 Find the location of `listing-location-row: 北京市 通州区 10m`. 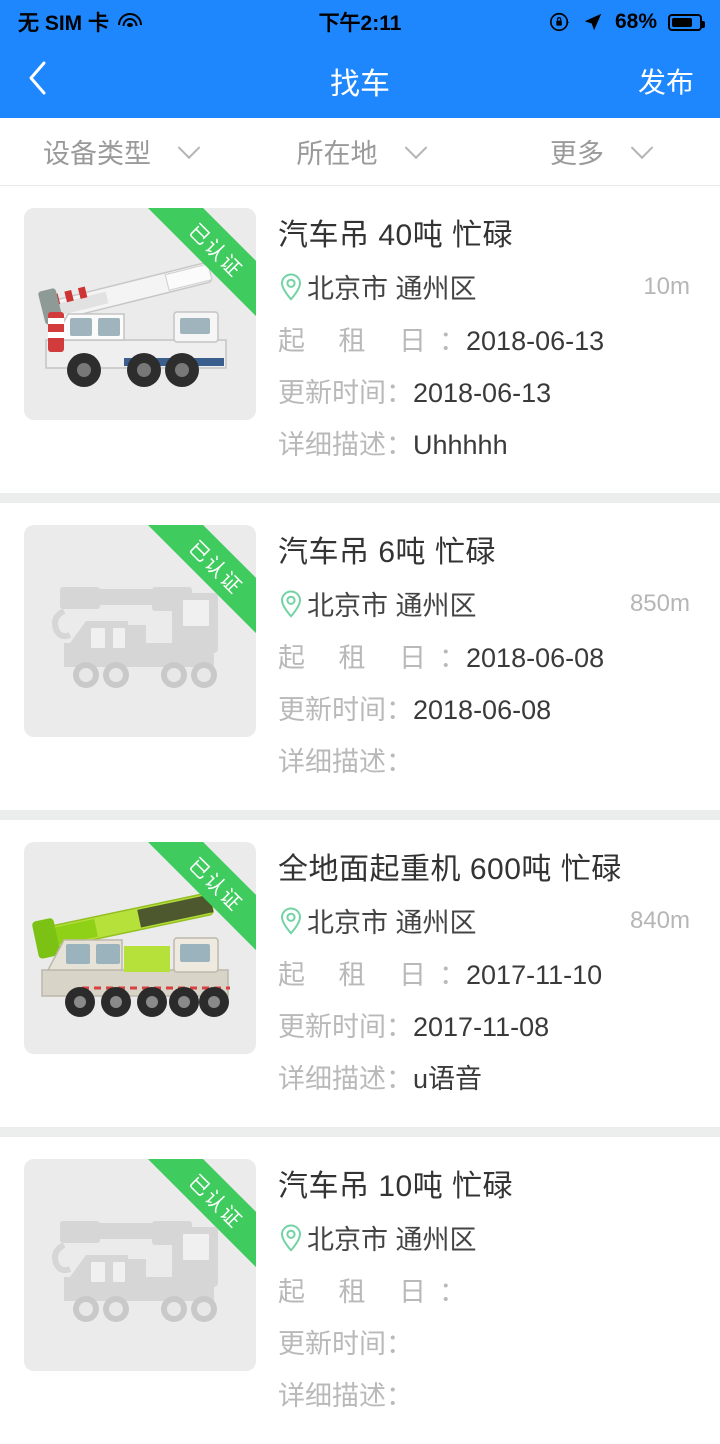

listing-location-row: 北京市 通州区 10m is located at coordinates (487, 286).